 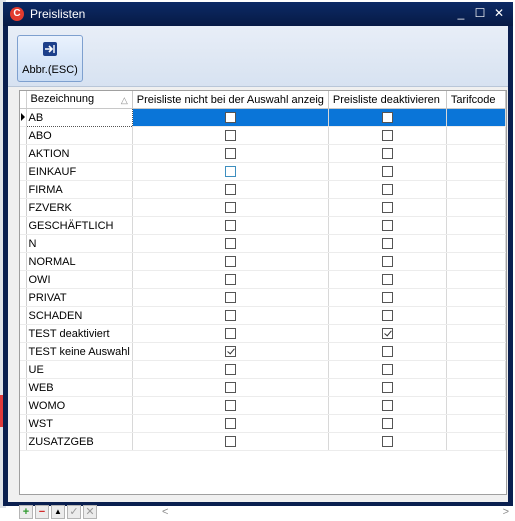 I want to click on cell-bezeichnung: TEST keine Auswahl, so click(x=79, y=351).